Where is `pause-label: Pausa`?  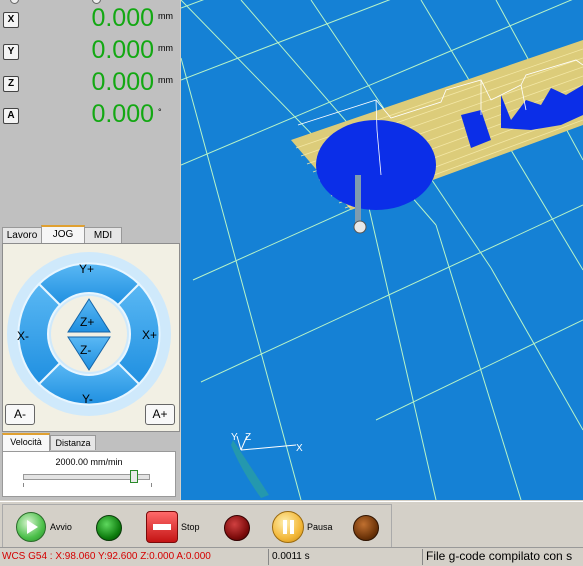 pause-label: Pausa is located at coordinates (320, 527).